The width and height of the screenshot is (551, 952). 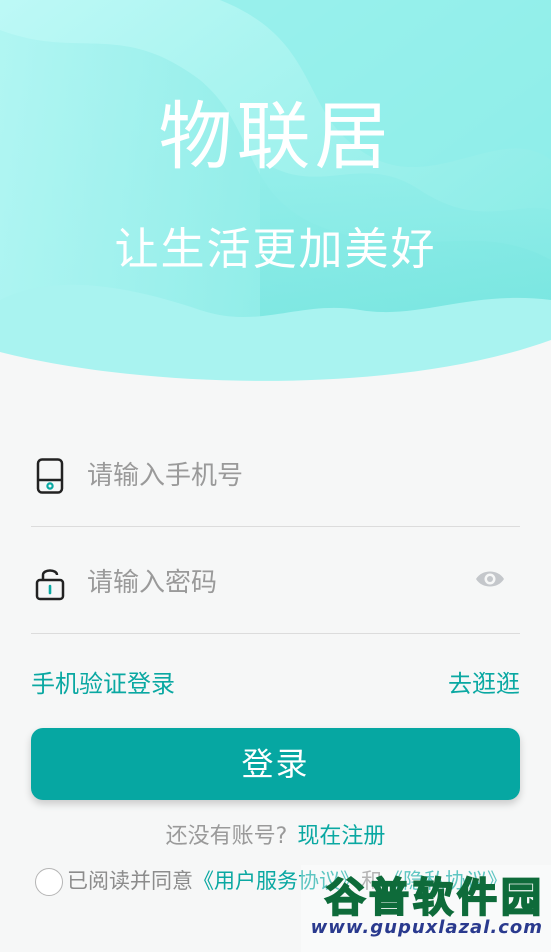 What do you see at coordinates (490, 579) in the screenshot?
I see `eye-icon` at bounding box center [490, 579].